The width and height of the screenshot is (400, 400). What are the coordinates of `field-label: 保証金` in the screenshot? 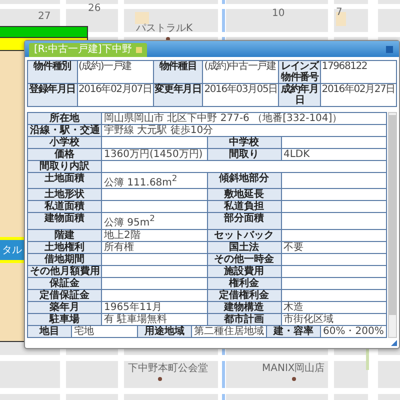 It's located at (65, 284).